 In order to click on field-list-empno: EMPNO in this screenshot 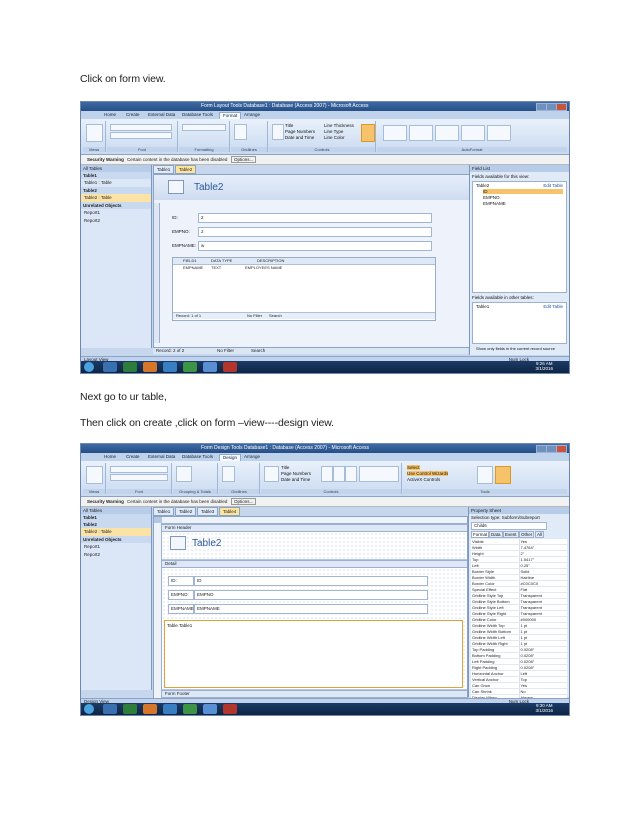, I will do `click(491, 197)`.